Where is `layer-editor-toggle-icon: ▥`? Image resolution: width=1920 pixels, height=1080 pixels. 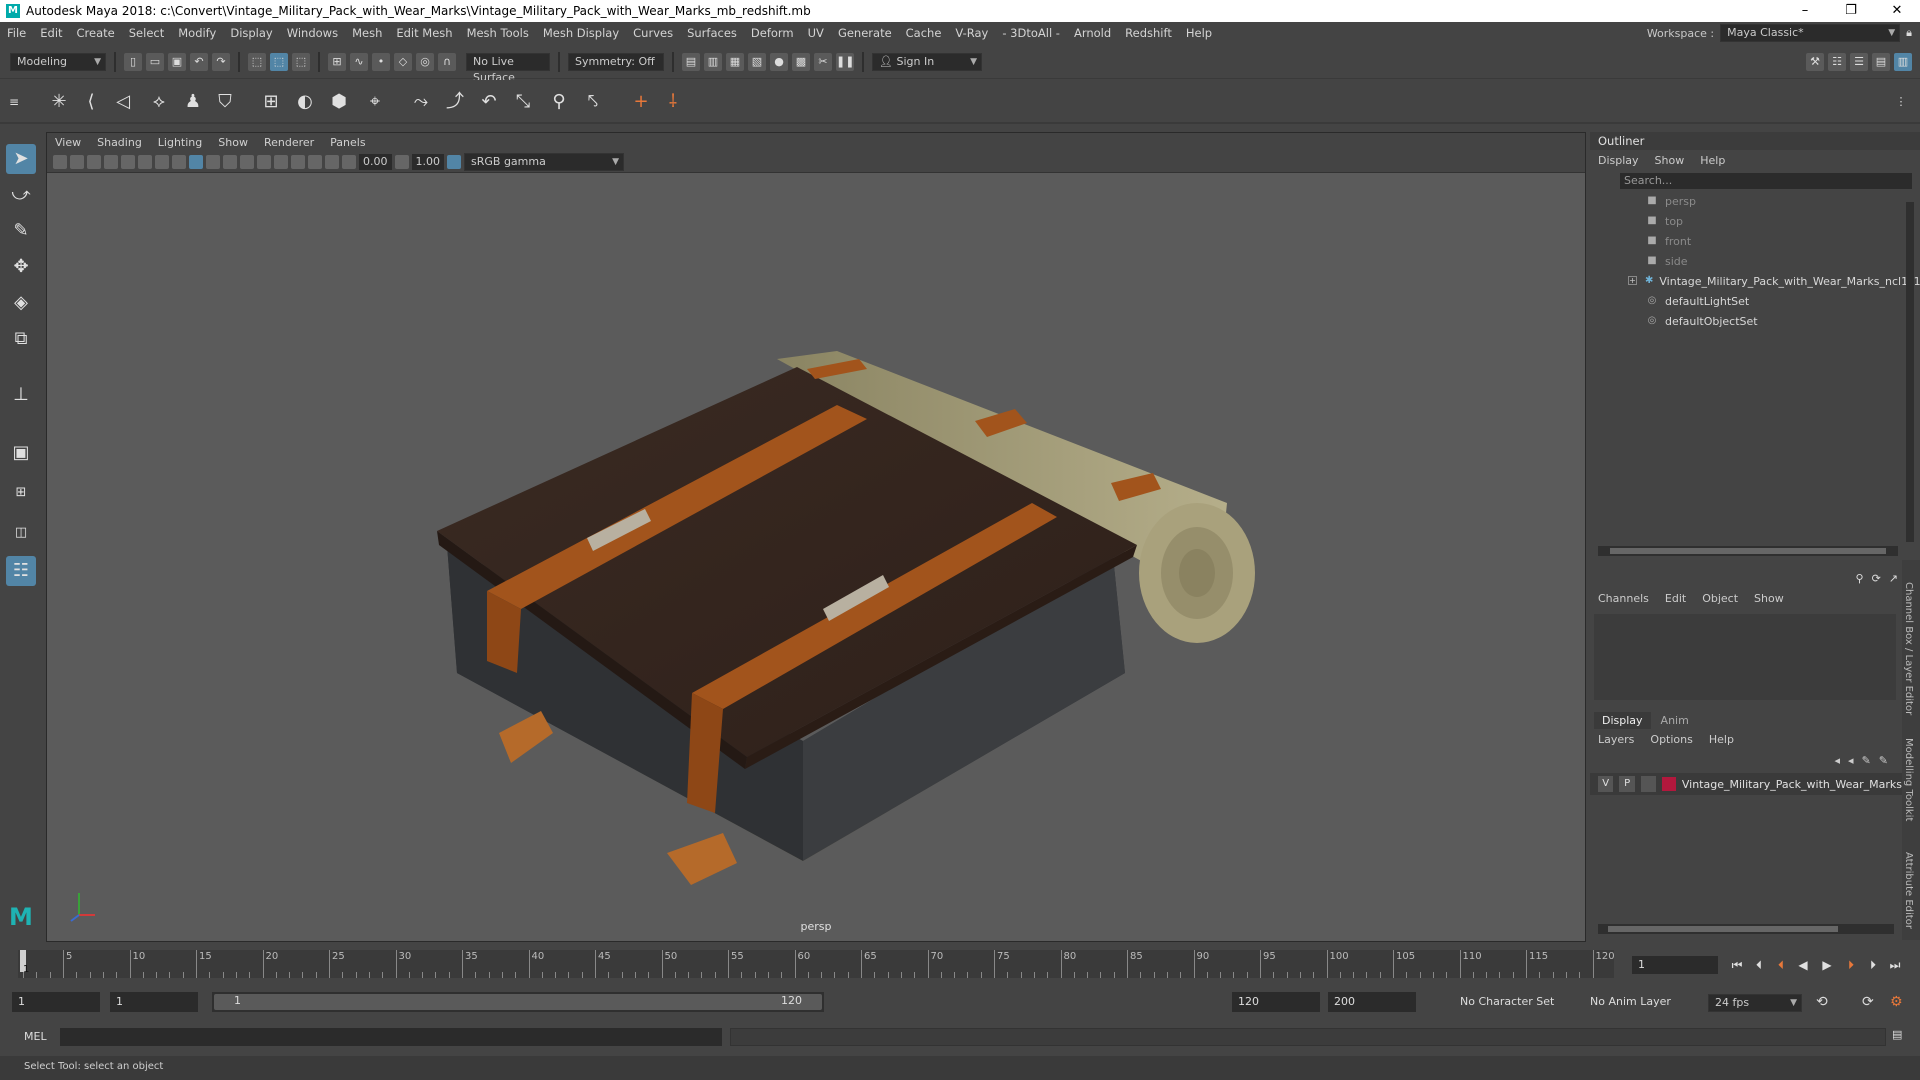
layer-editor-toggle-icon: ▥ is located at coordinates (1903, 61).